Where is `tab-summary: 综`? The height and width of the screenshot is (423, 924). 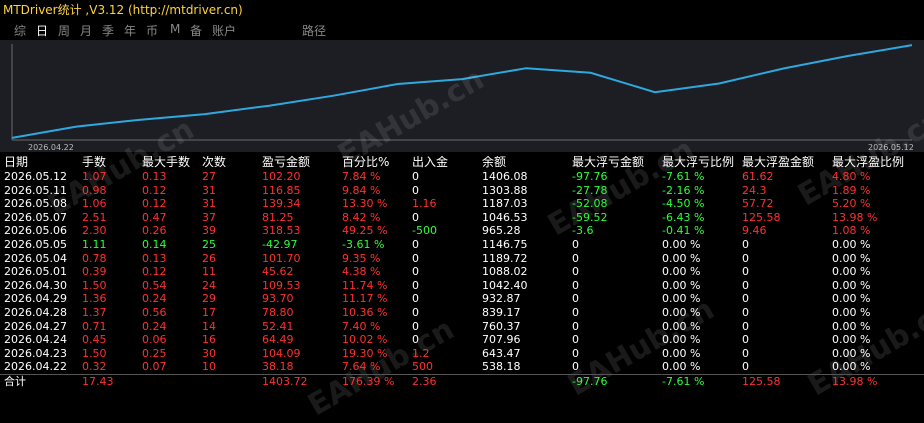 tab-summary: 综 is located at coordinates (20, 30).